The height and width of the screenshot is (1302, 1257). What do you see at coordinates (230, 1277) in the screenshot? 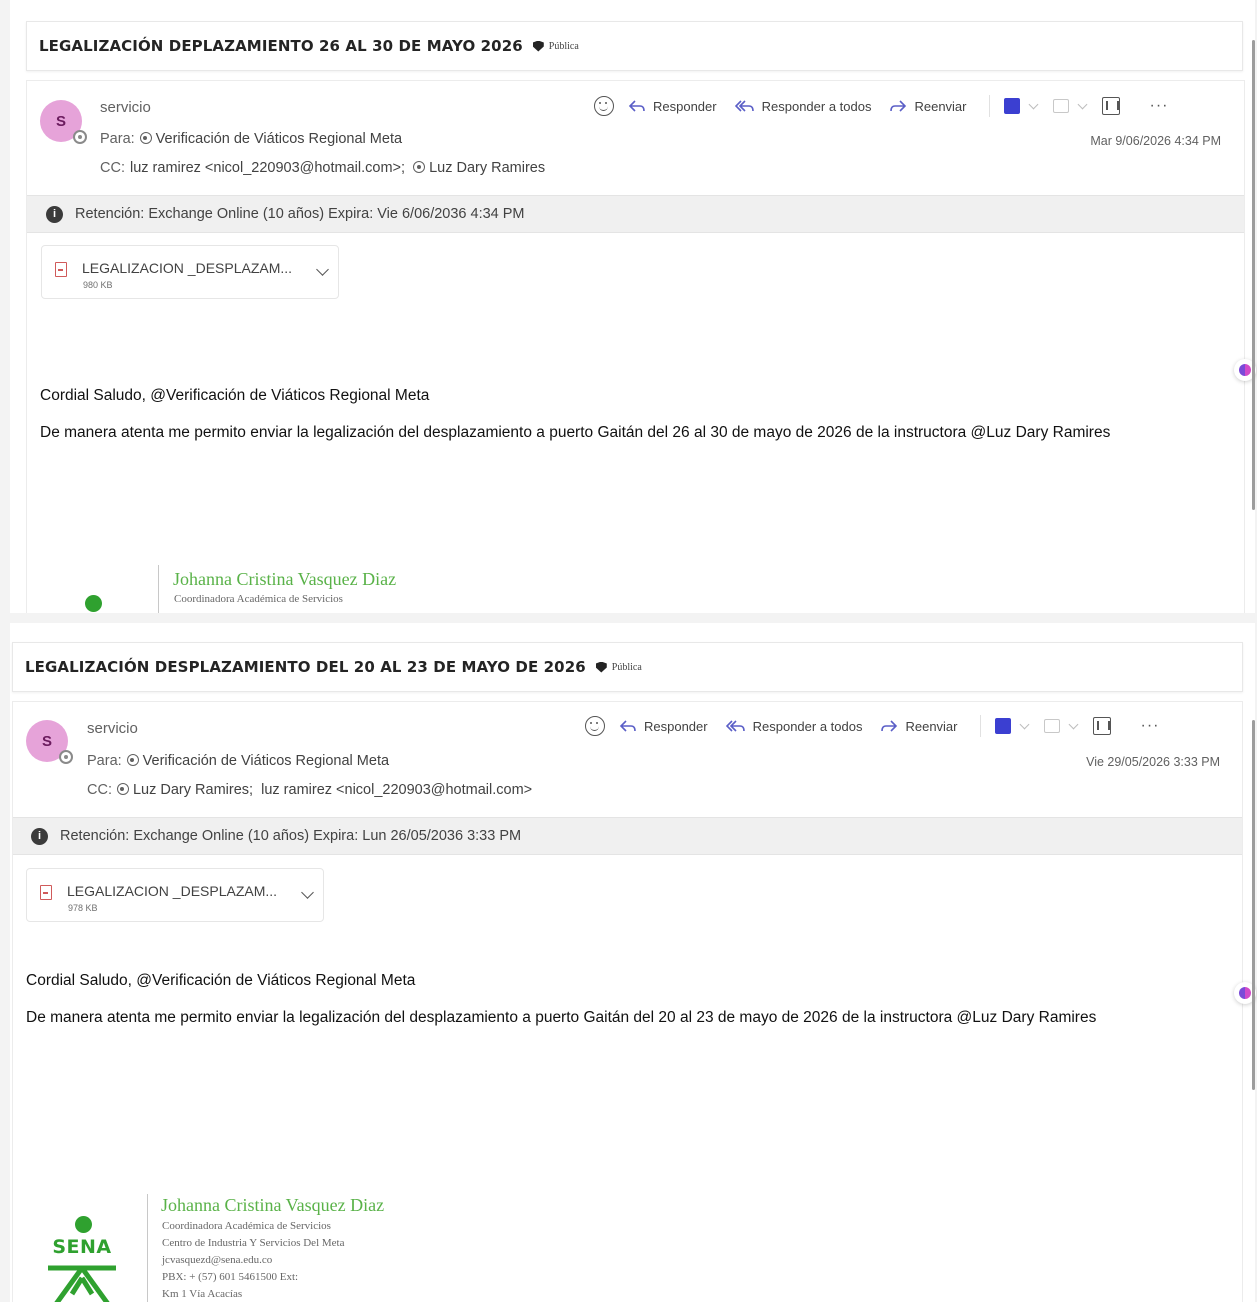
I see `signature-phone: PBX: + (57) 601 5461500 Ext:` at bounding box center [230, 1277].